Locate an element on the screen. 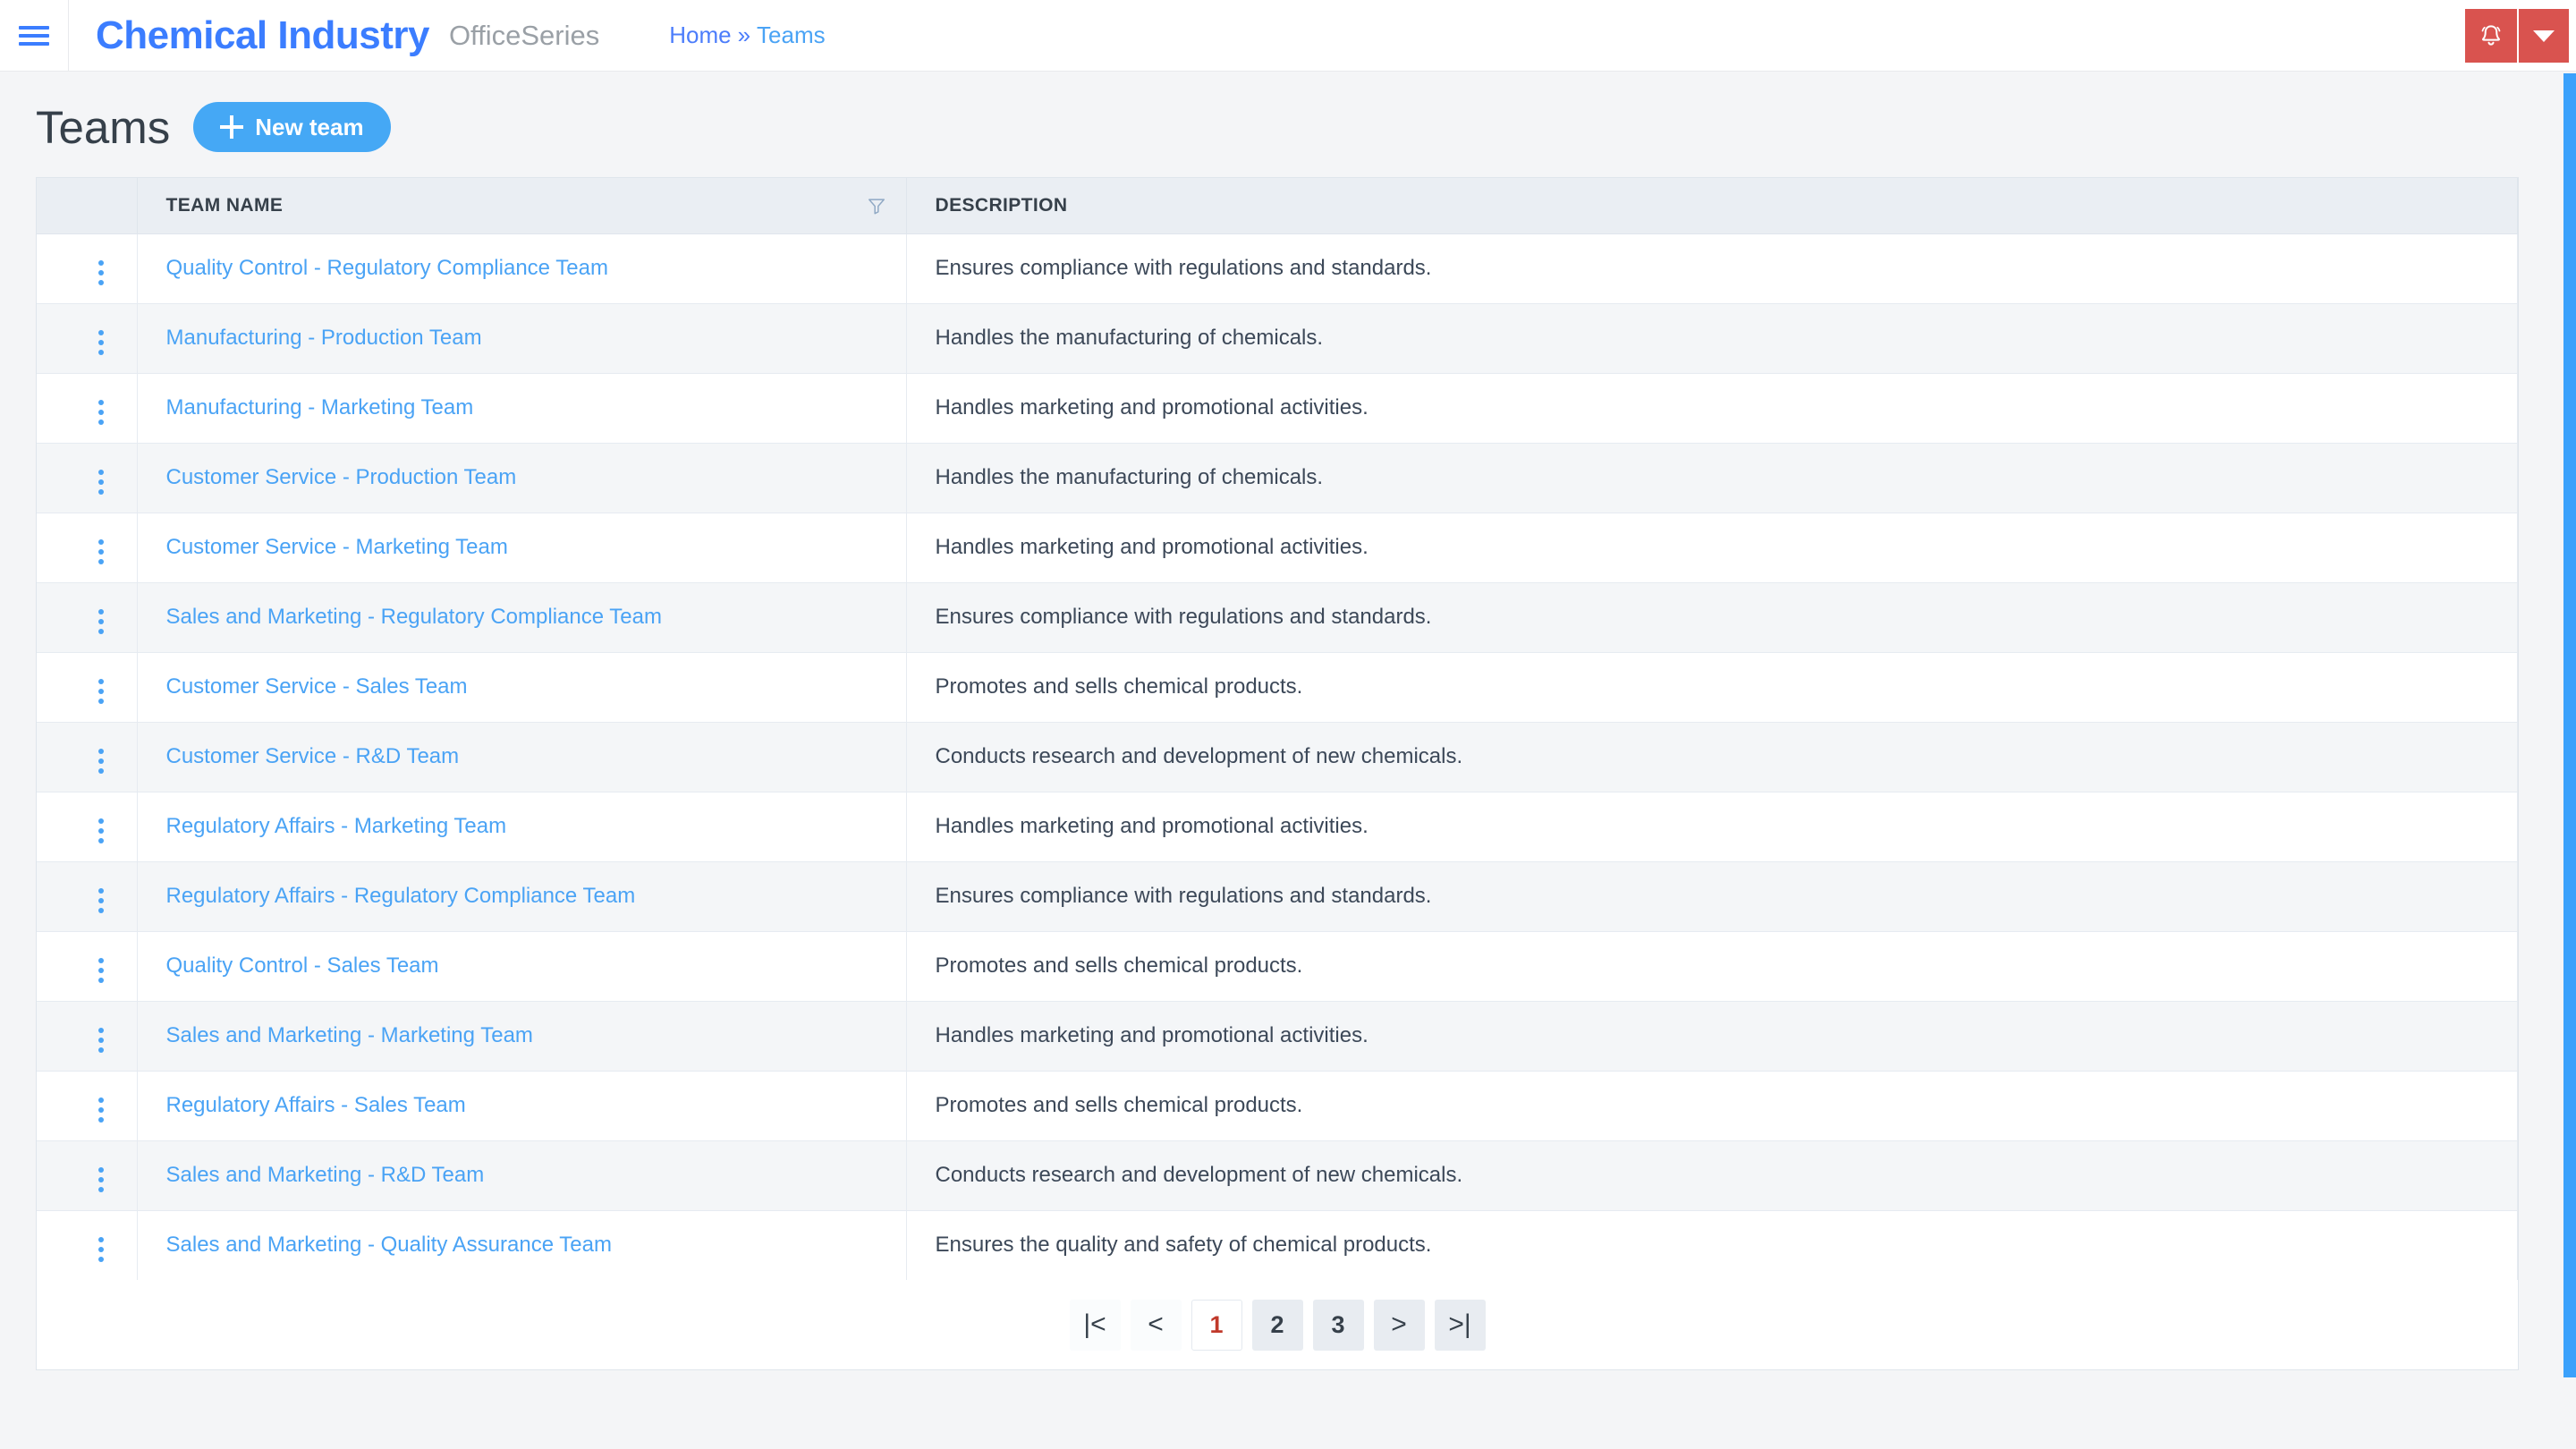 The height and width of the screenshot is (1449, 2576). column-header-menu is located at coordinates (87, 206).